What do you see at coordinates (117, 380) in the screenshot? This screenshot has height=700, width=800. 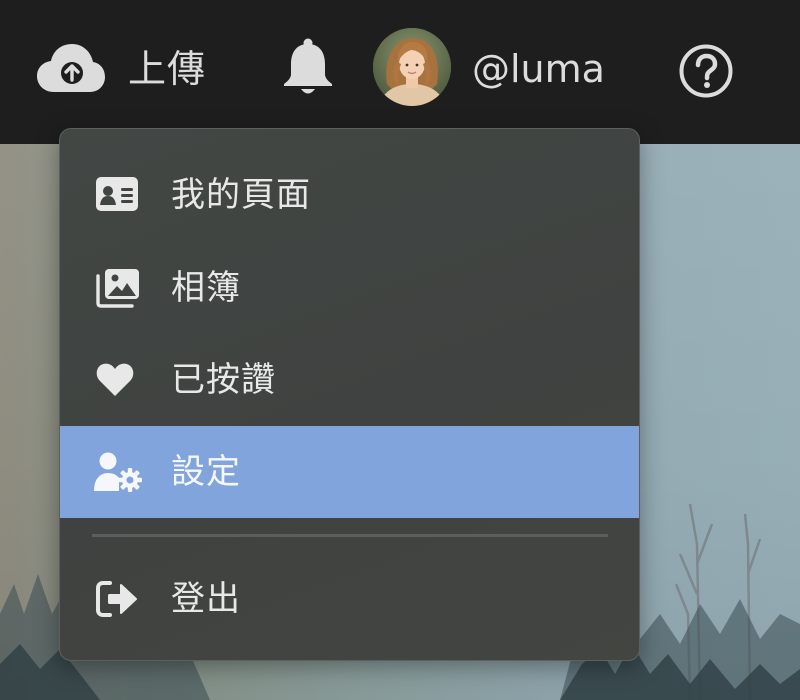 I see `heart-icon` at bounding box center [117, 380].